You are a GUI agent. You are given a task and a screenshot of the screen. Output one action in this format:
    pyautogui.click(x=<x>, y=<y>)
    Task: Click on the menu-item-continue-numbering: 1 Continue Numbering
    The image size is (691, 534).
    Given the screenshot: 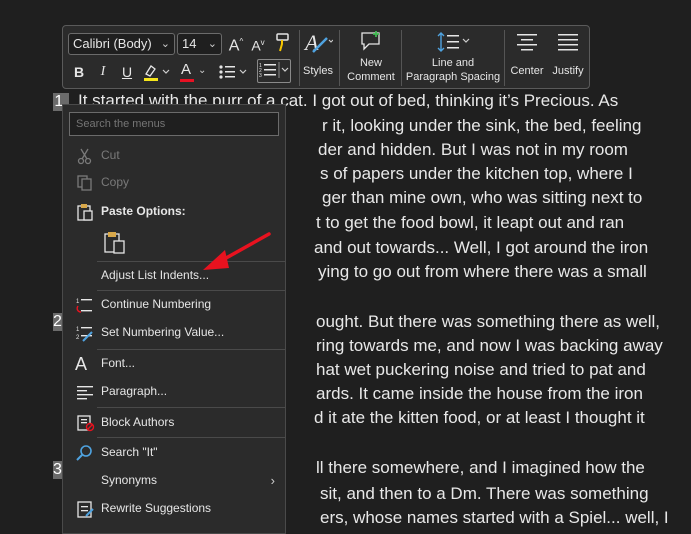 What is the action you would take?
    pyautogui.click(x=174, y=305)
    